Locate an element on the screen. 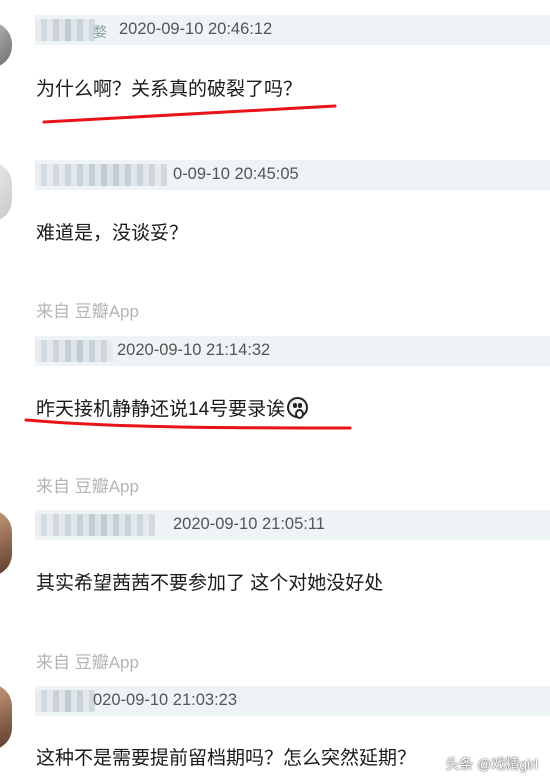  watermark: 头条 @戏精girl is located at coordinates (491, 764).